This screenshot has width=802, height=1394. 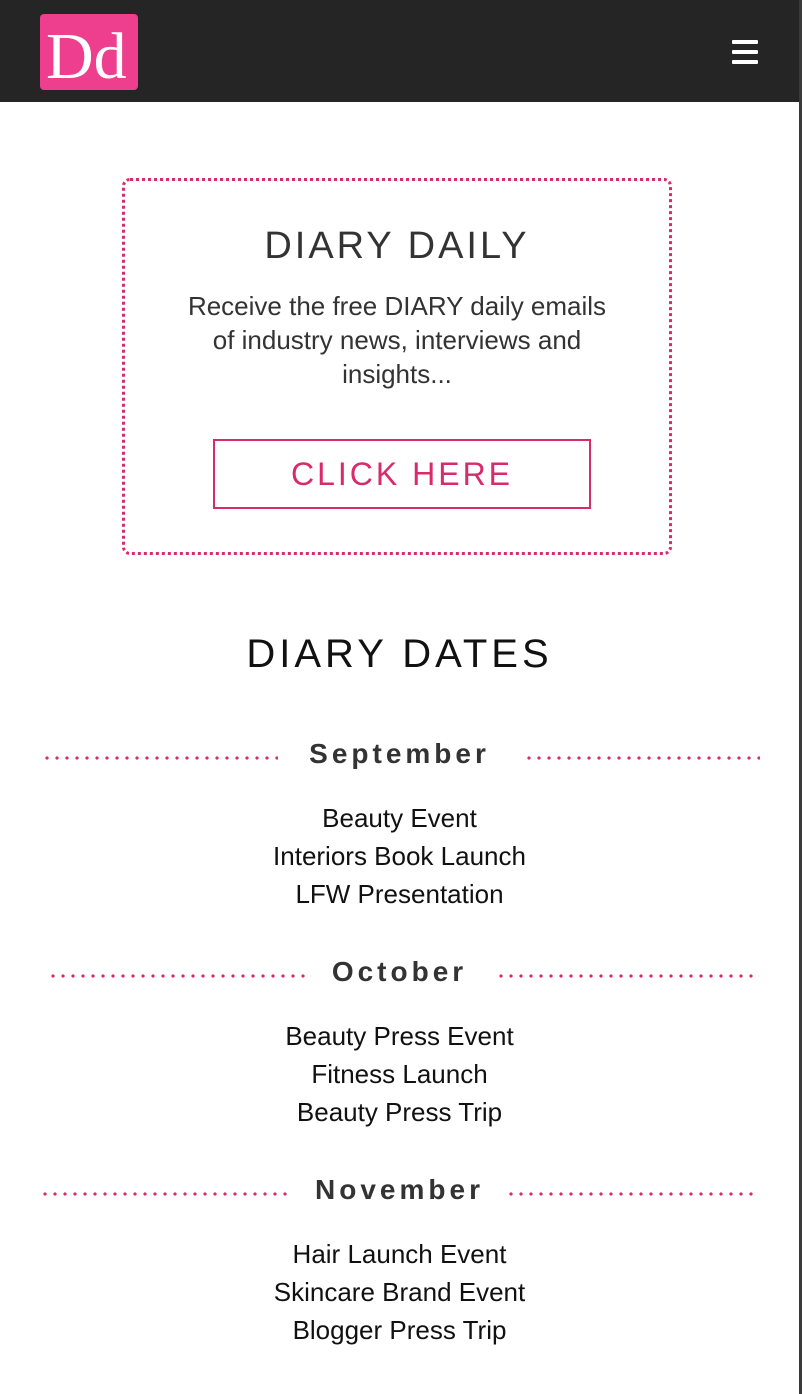 I want to click on menu-bar-top, so click(x=745, y=42).